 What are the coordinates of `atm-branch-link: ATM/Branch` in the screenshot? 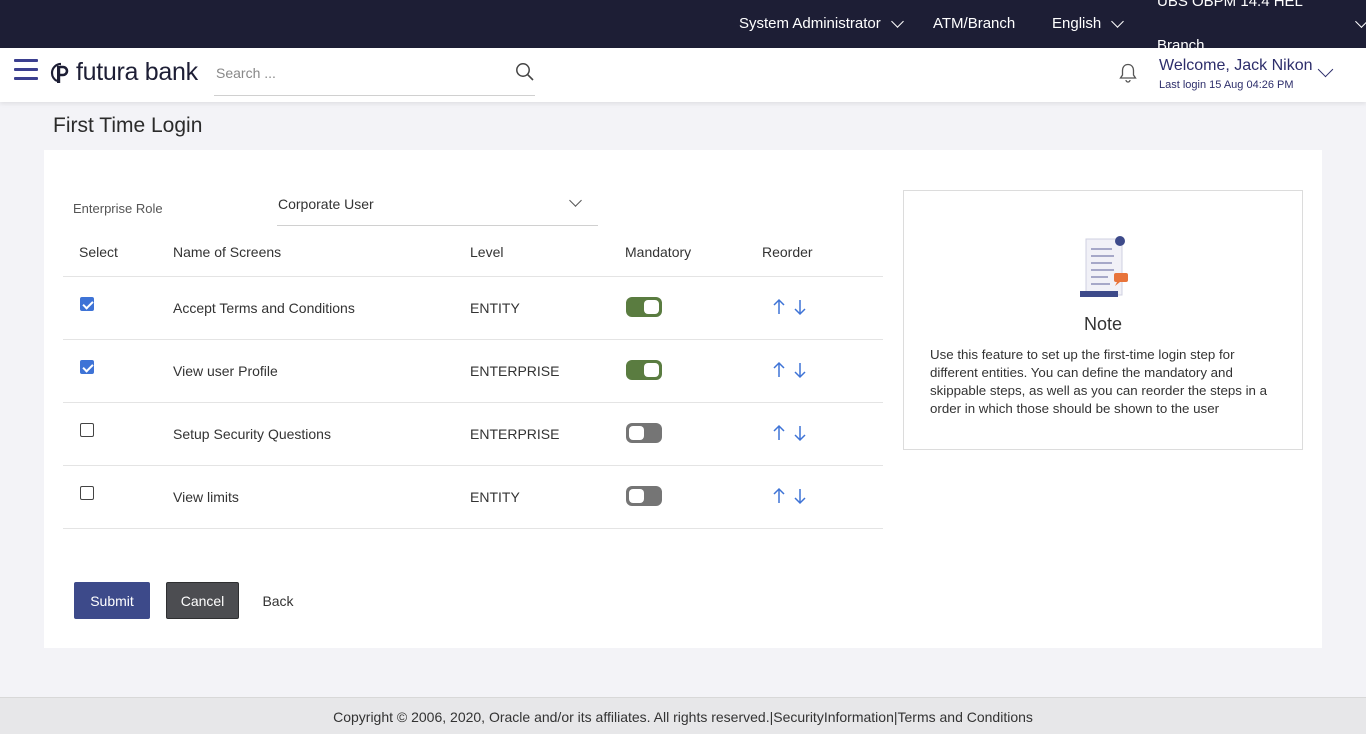 It's located at (974, 24).